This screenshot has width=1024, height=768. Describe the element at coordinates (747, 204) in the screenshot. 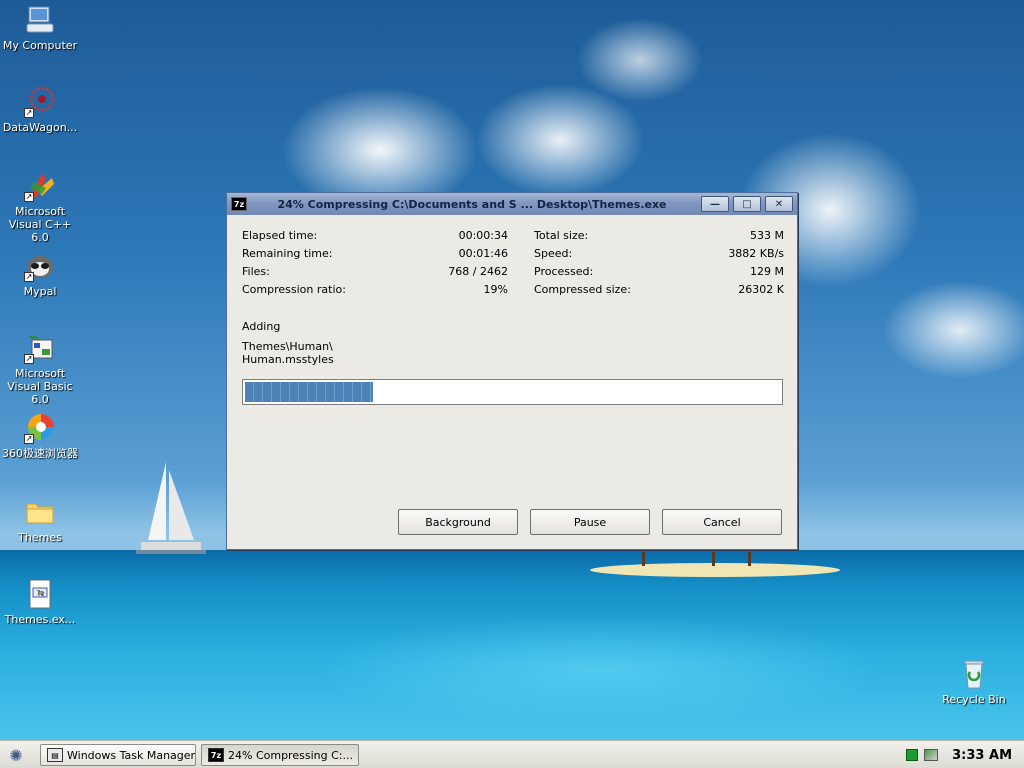

I see `maximize-button: □` at that location.